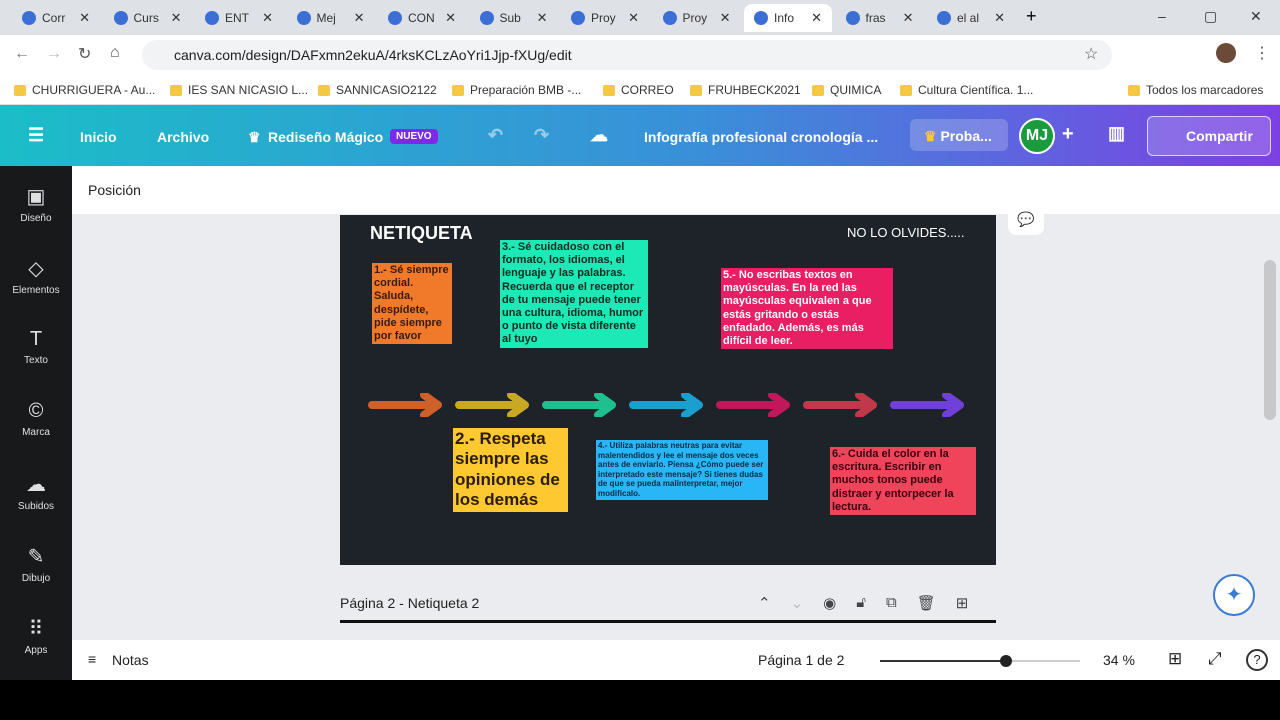  Describe the element at coordinates (115, 53) in the screenshot. I see `home-icon: ⌂` at that location.